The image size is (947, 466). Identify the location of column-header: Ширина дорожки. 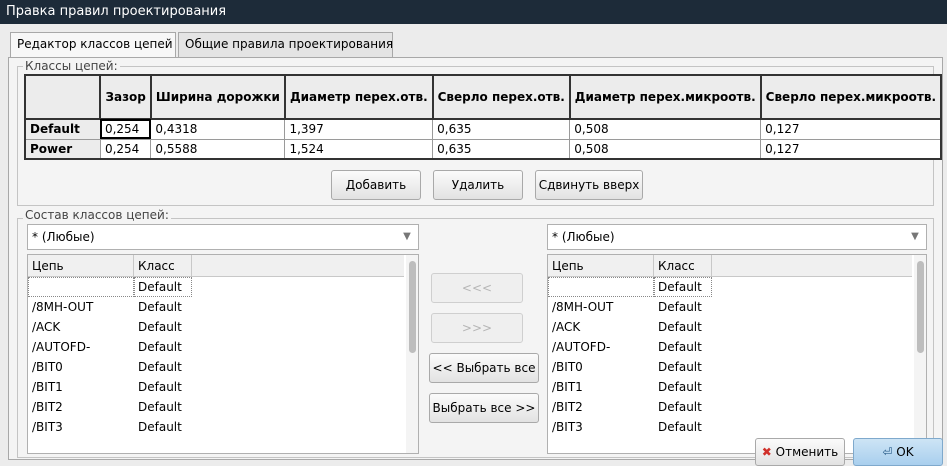
(217, 97).